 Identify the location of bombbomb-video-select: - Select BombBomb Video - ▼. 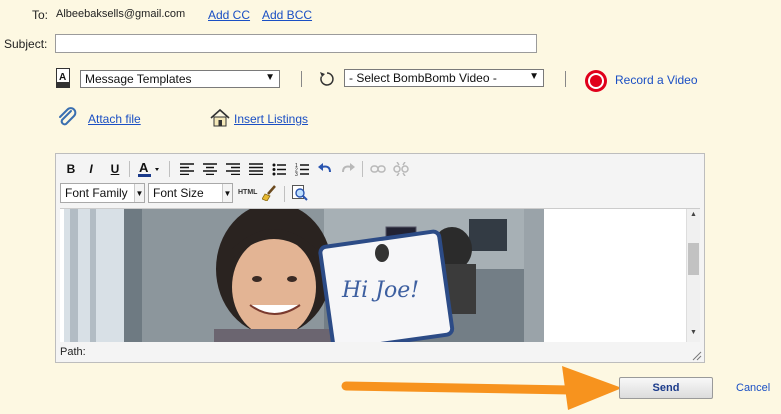
(444, 78).